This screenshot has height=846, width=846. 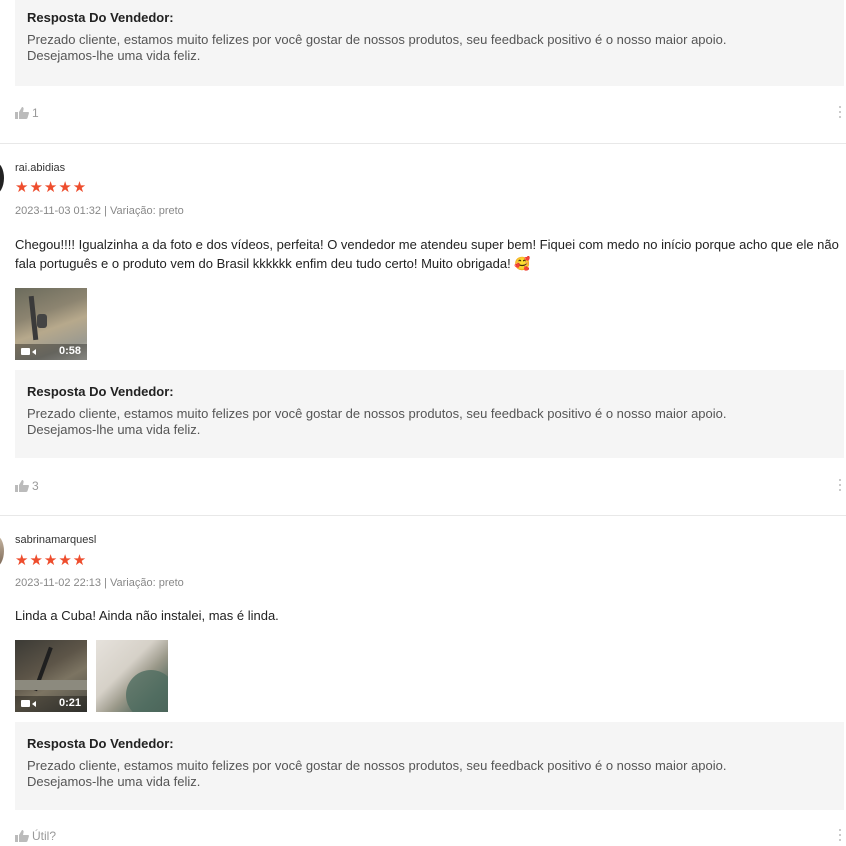 What do you see at coordinates (51, 324) in the screenshot?
I see `review-video-thumbnail: 0:58` at bounding box center [51, 324].